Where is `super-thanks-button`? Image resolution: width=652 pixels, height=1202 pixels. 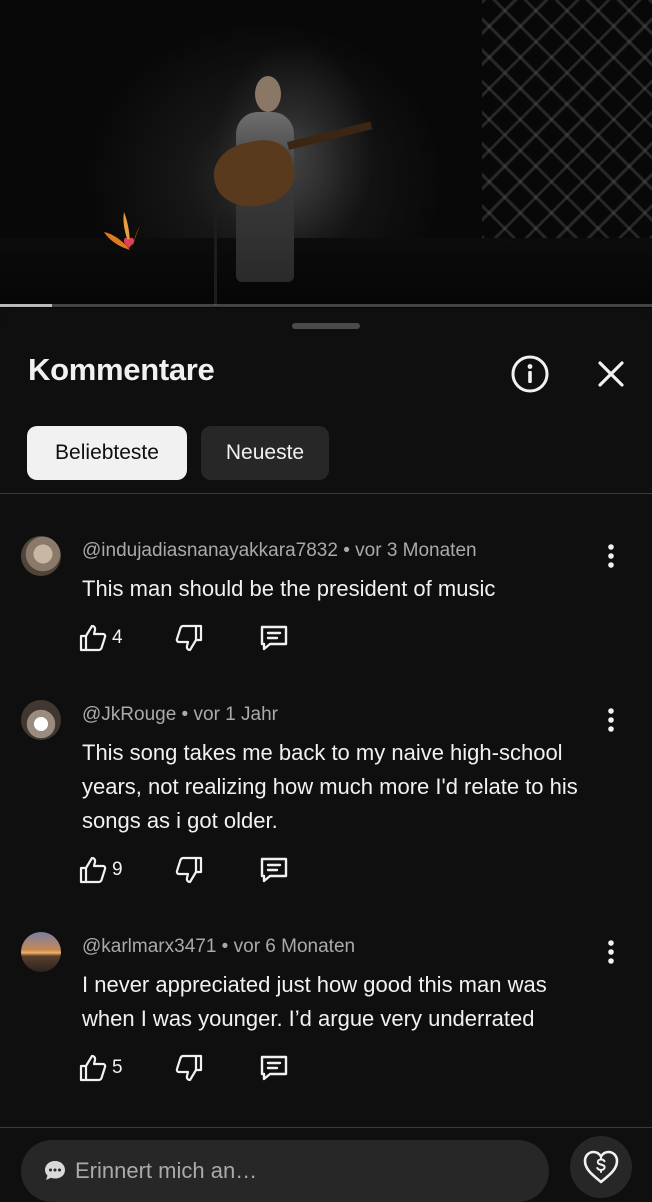 super-thanks-button is located at coordinates (601, 1167).